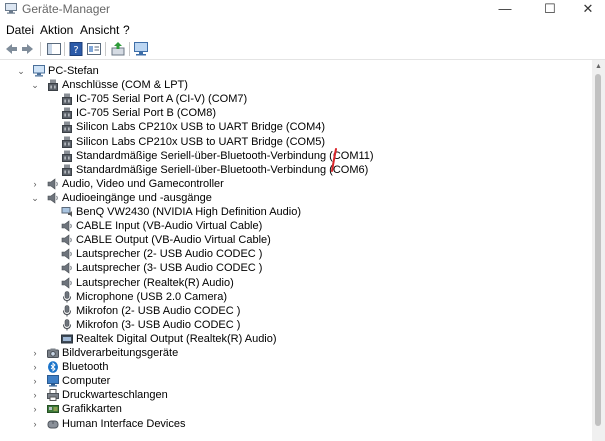 Image resolution: width=605 pixels, height=441 pixels. I want to click on tree-category: › Computer, so click(296, 381).